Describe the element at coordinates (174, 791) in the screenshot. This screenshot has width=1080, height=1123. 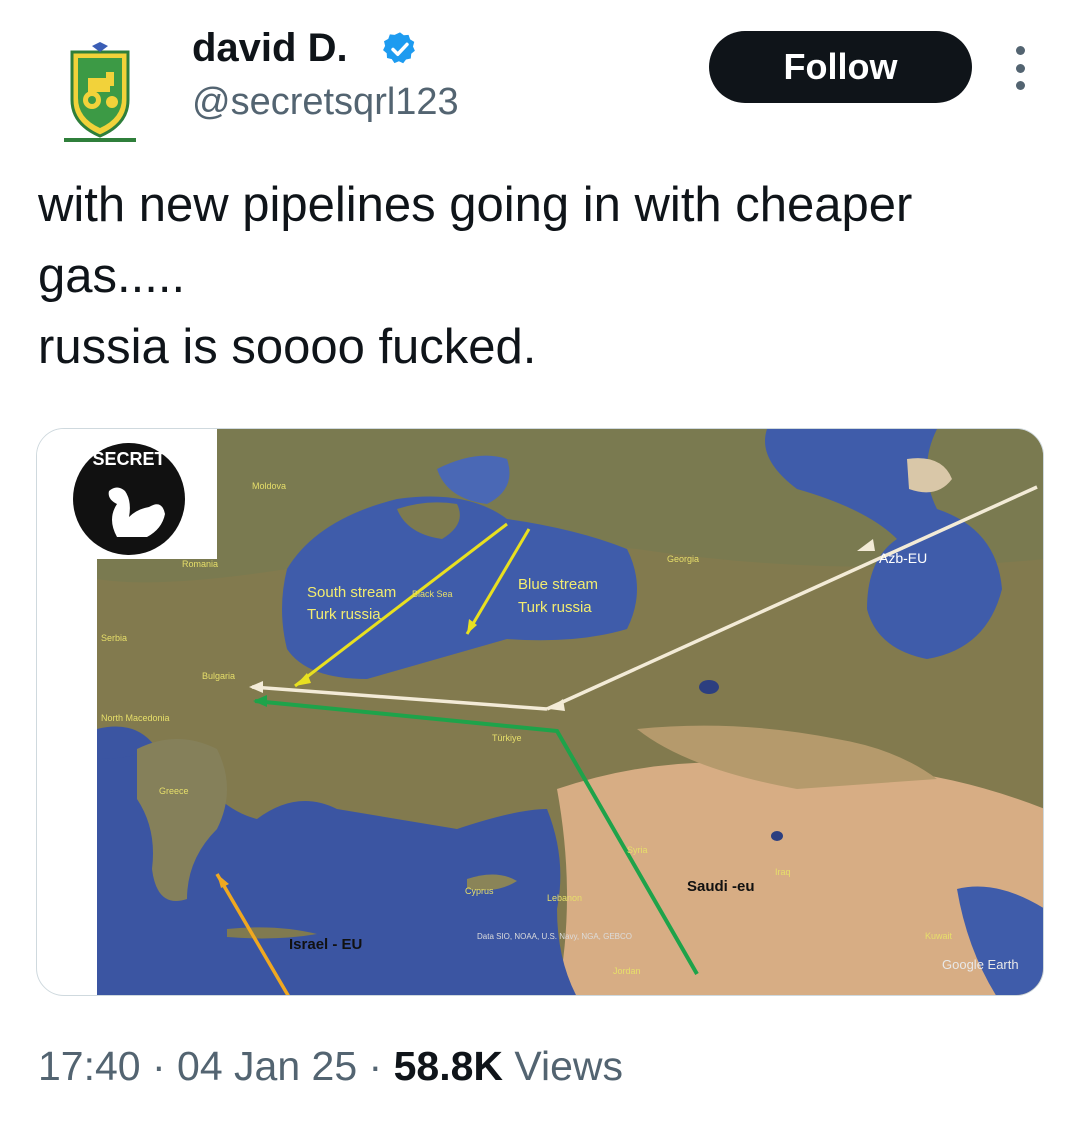
I see `label-greece: Greece` at that location.